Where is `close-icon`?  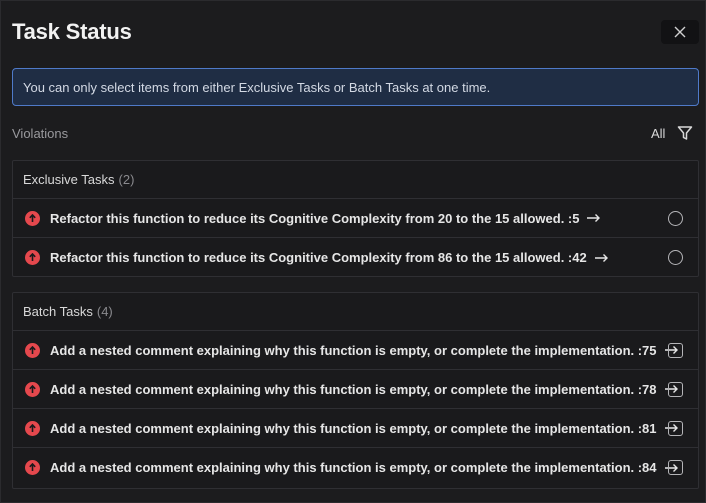 close-icon is located at coordinates (680, 32).